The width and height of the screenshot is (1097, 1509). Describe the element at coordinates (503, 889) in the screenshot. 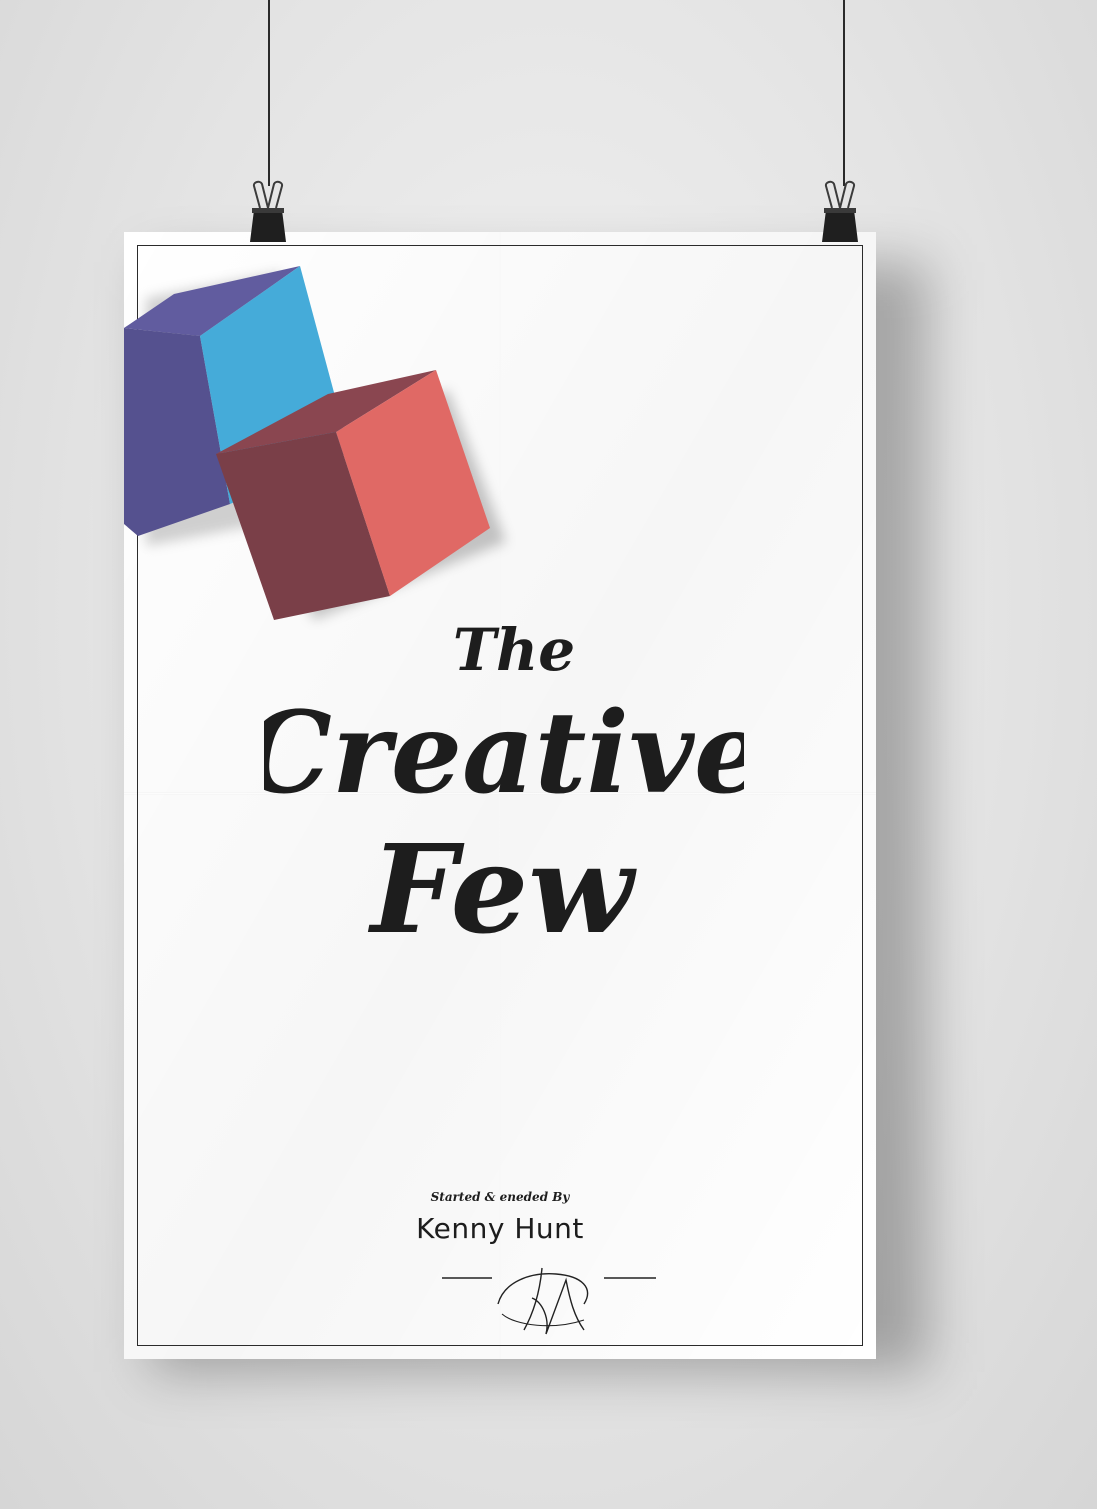

I see `title-few: Few` at that location.